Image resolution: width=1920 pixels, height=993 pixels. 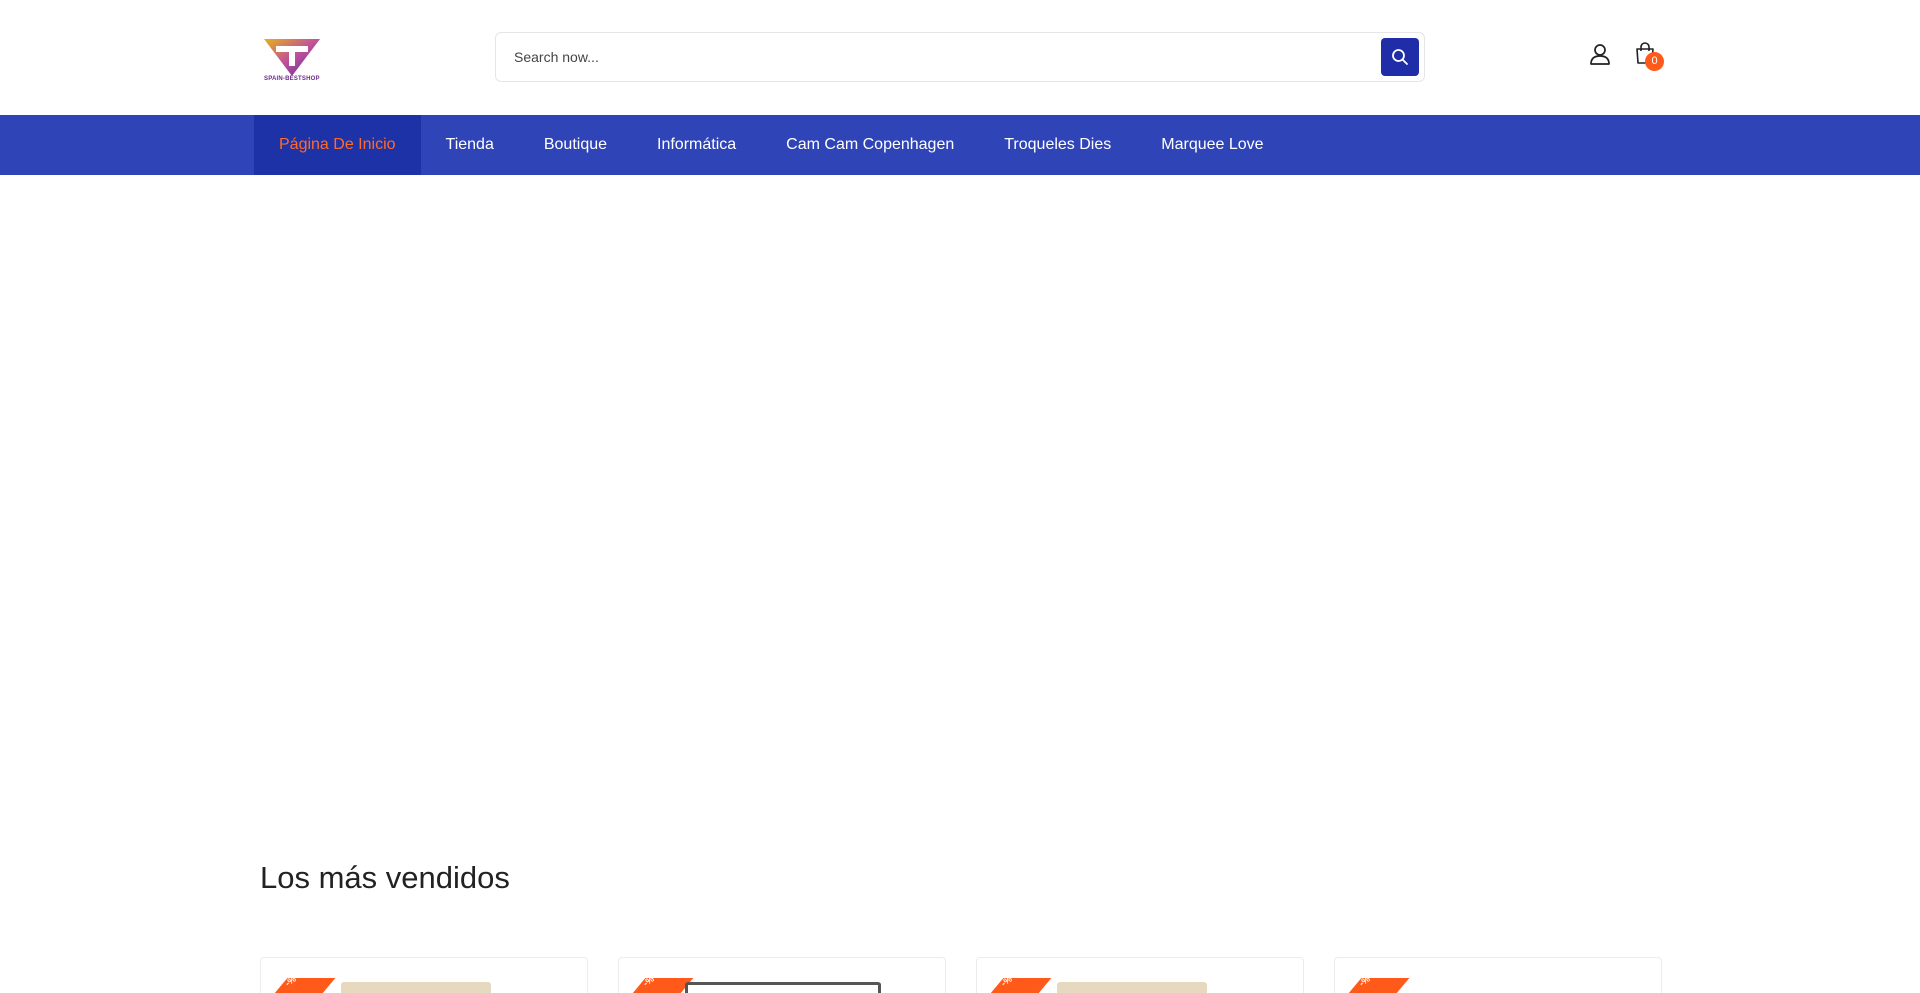 I want to click on account-button, so click(x=1600, y=54).